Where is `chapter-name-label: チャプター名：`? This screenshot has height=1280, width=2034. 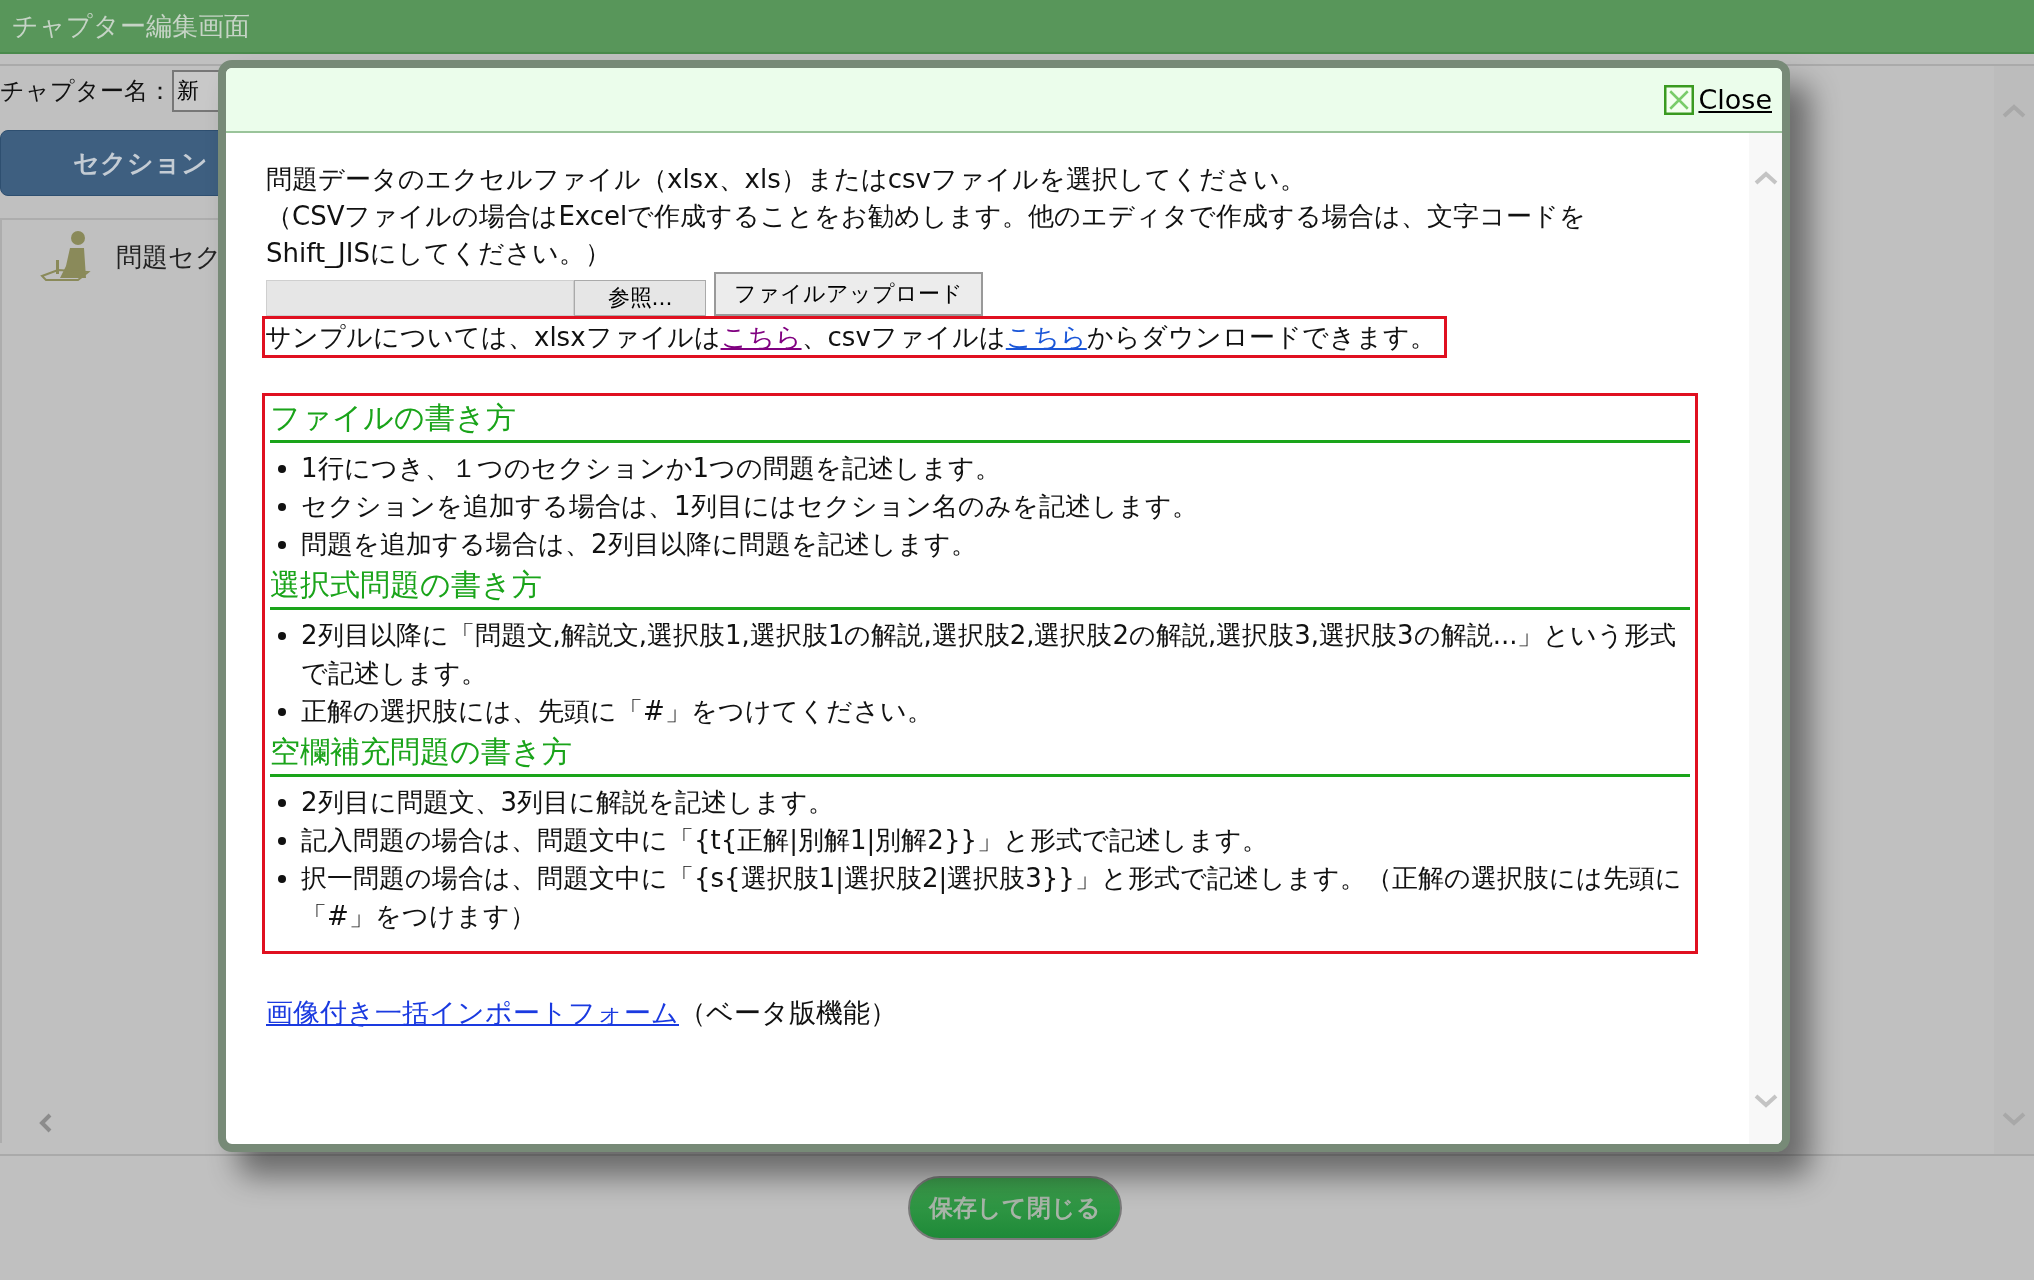 chapter-name-label: チャプター名： is located at coordinates (86, 91).